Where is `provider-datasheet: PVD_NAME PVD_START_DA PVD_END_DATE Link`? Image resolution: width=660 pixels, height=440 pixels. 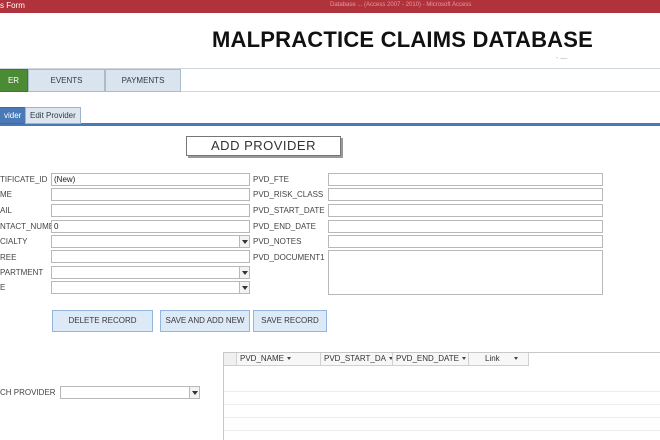
provider-datasheet: PVD_NAME PVD_START_DA PVD_END_DATE Link is located at coordinates (441, 396).